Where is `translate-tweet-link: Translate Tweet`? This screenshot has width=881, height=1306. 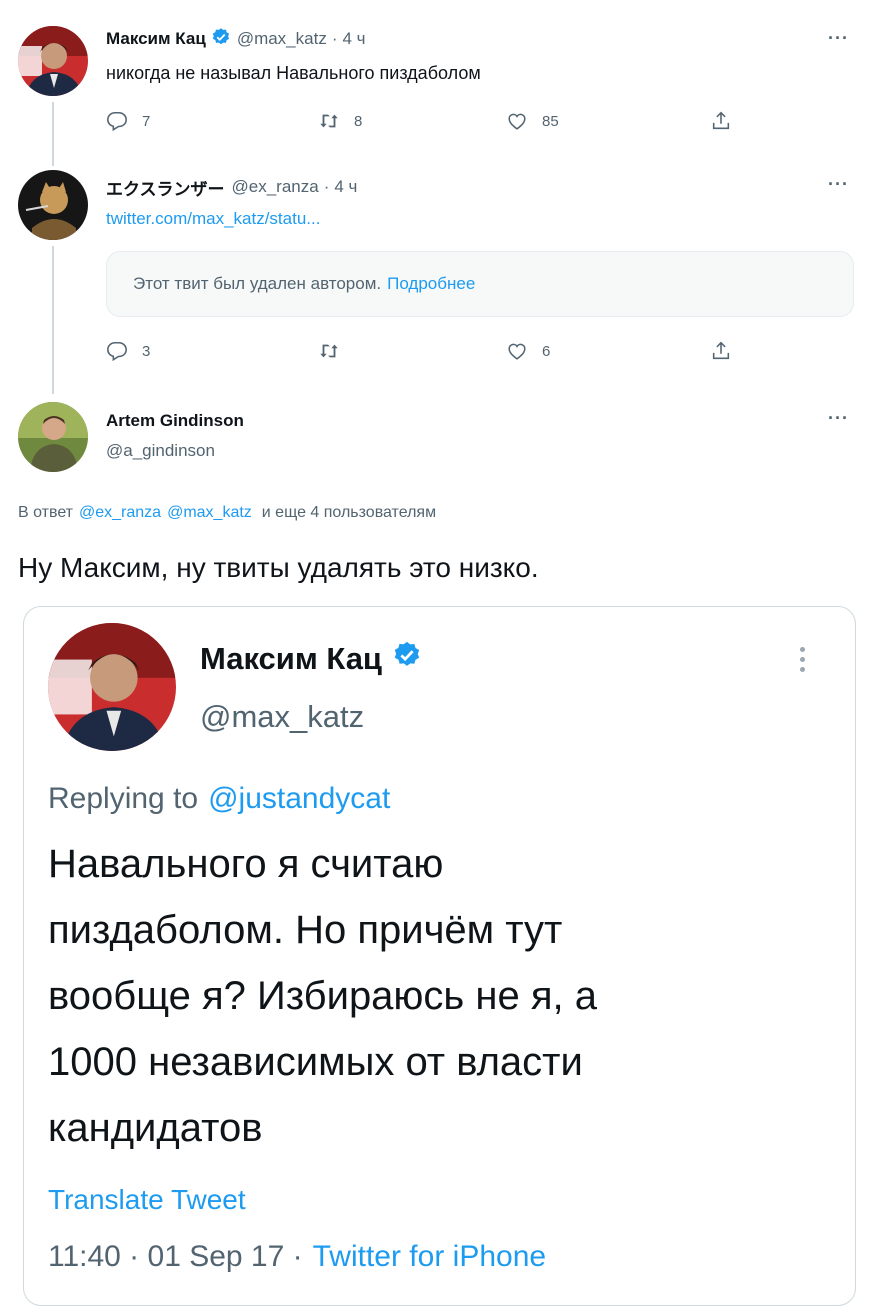 translate-tweet-link: Translate Tweet is located at coordinates (147, 1199).